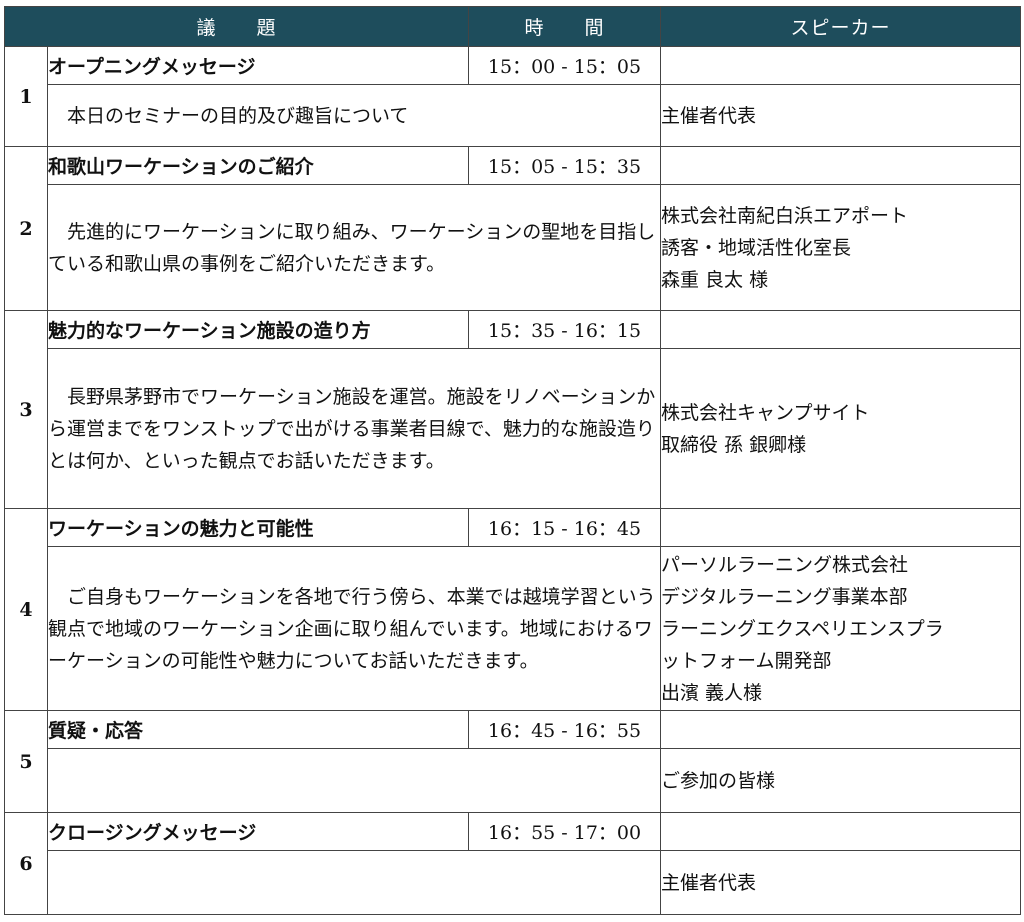  What do you see at coordinates (26, 609) in the screenshot?
I see `session-number: 4` at bounding box center [26, 609].